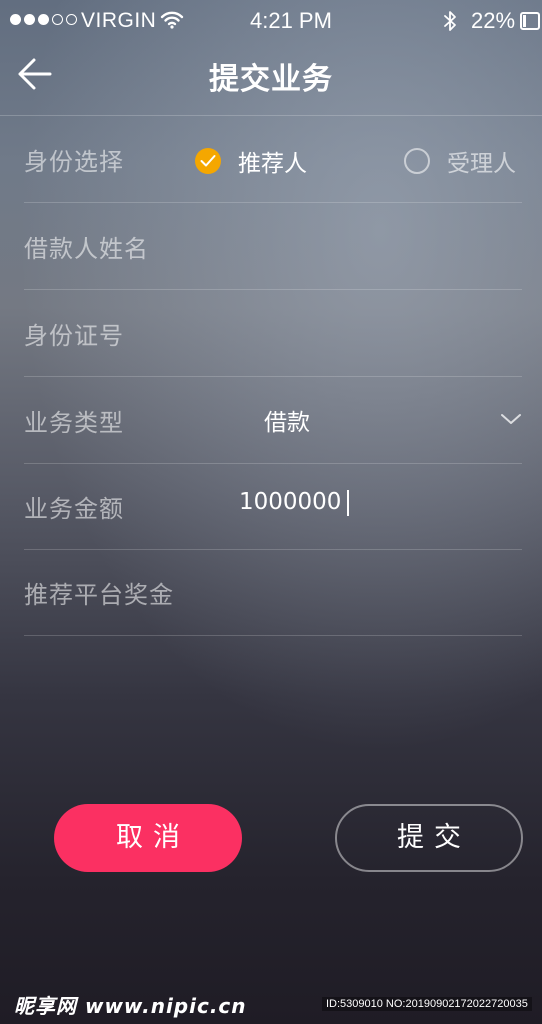 Image resolution: width=542 pixels, height=1024 pixels. I want to click on status-time: 4:21 PM, so click(291, 20).